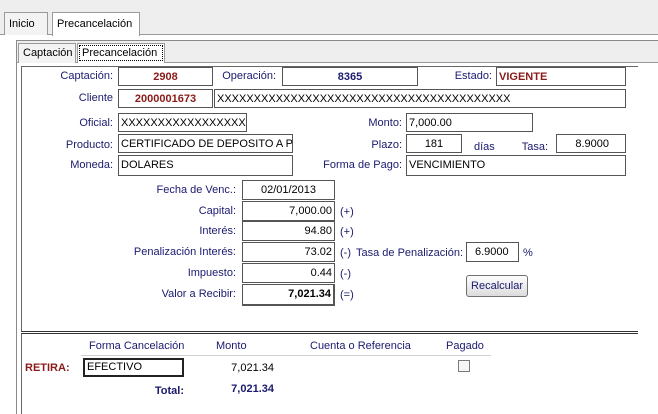  I want to click on fecha-venc-label: Fecha de Venc.:, so click(196, 190).